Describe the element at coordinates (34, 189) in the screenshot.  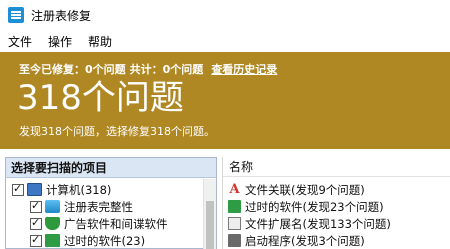
I see `computer-icon` at that location.